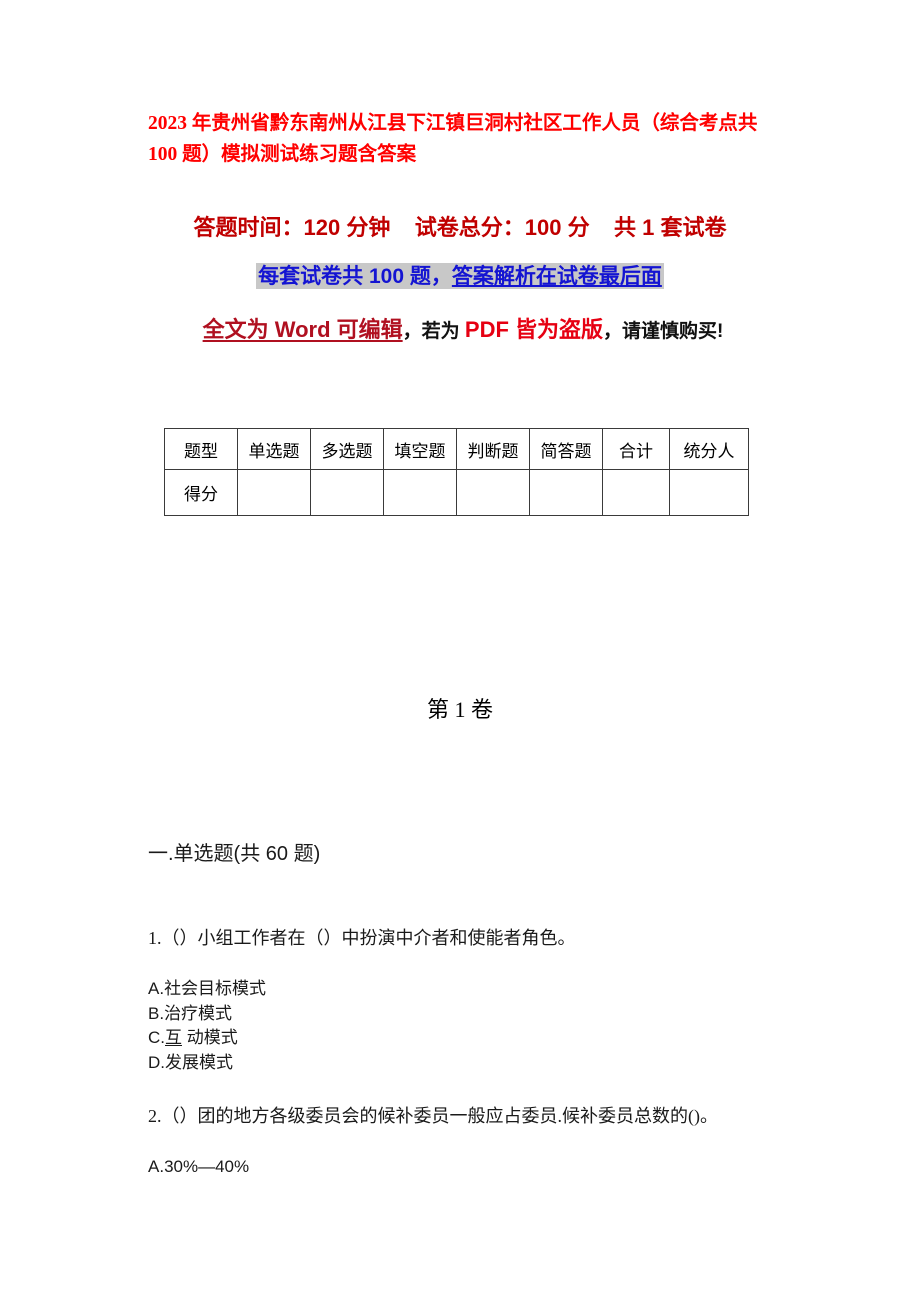 This screenshot has height=1302, width=920. I want to click on answer-location-plain: 每套试卷共 100 题，, so click(355, 276).